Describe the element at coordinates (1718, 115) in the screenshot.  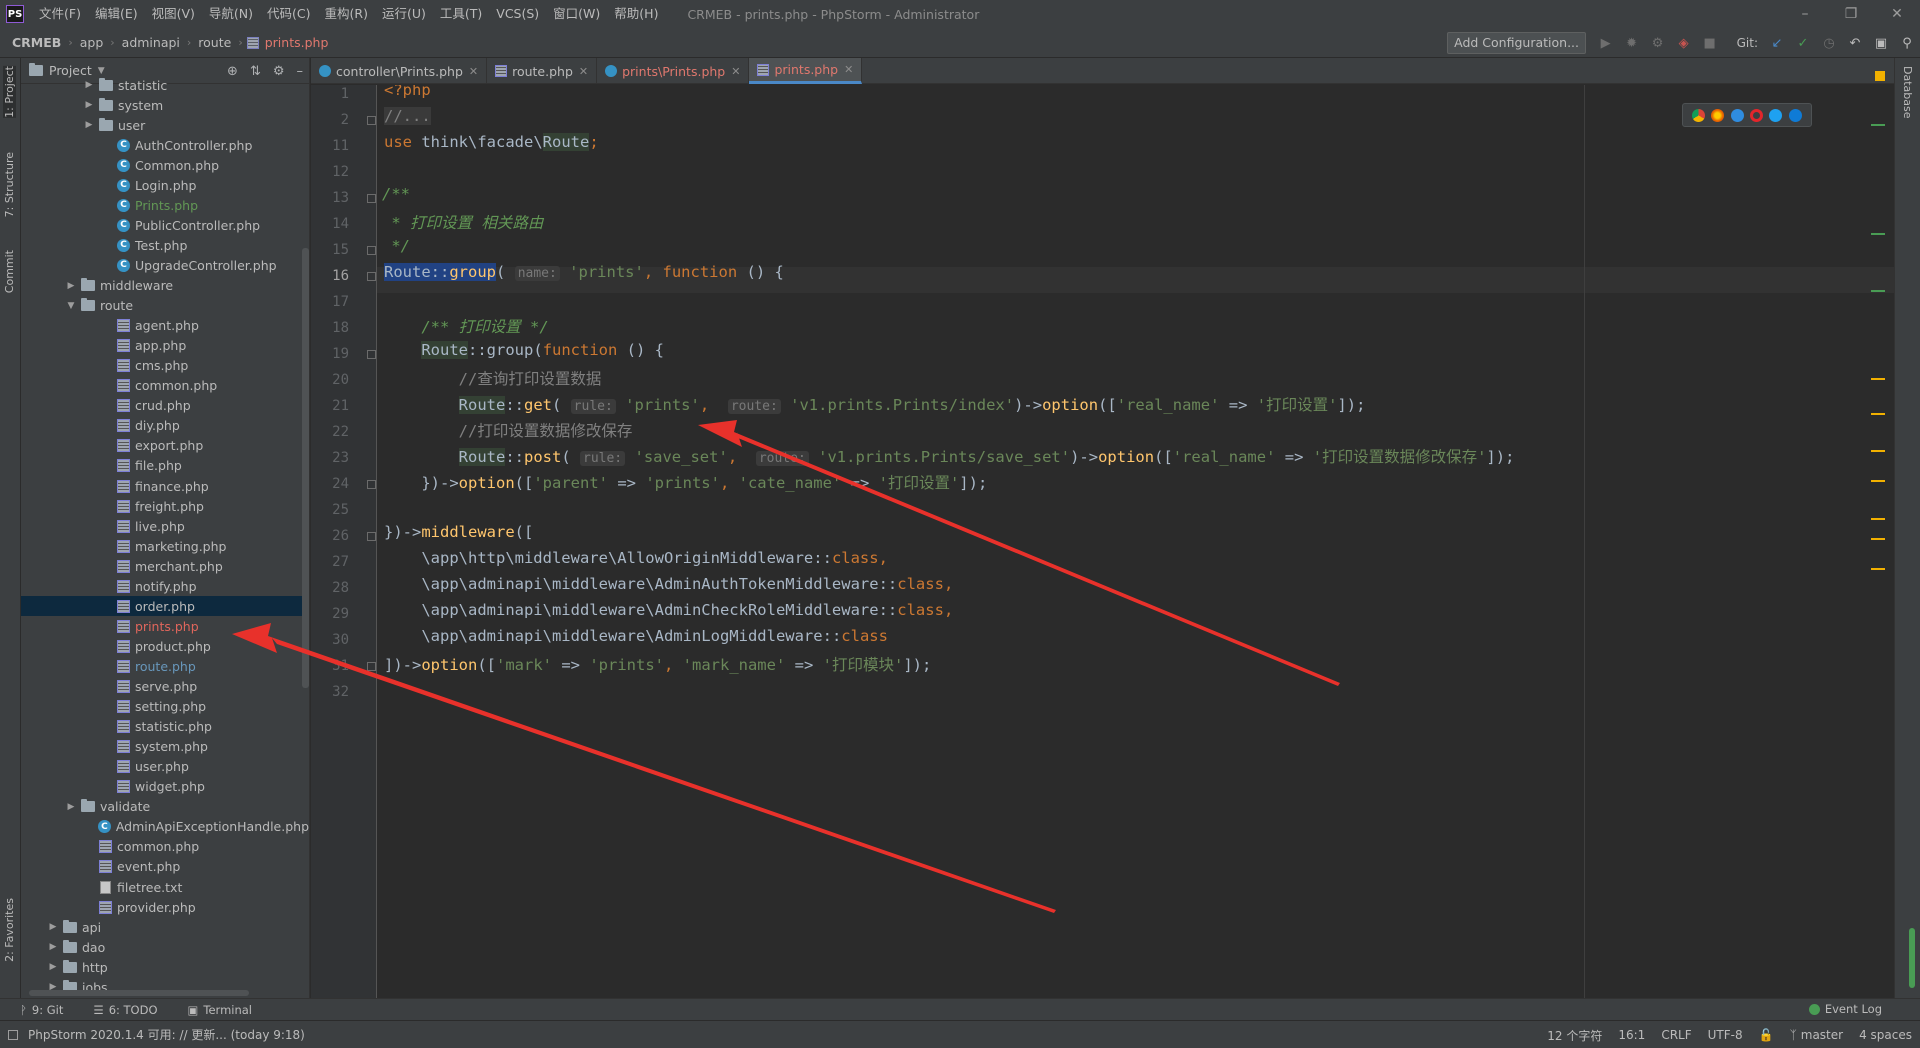
I see `firefox-icon` at that location.